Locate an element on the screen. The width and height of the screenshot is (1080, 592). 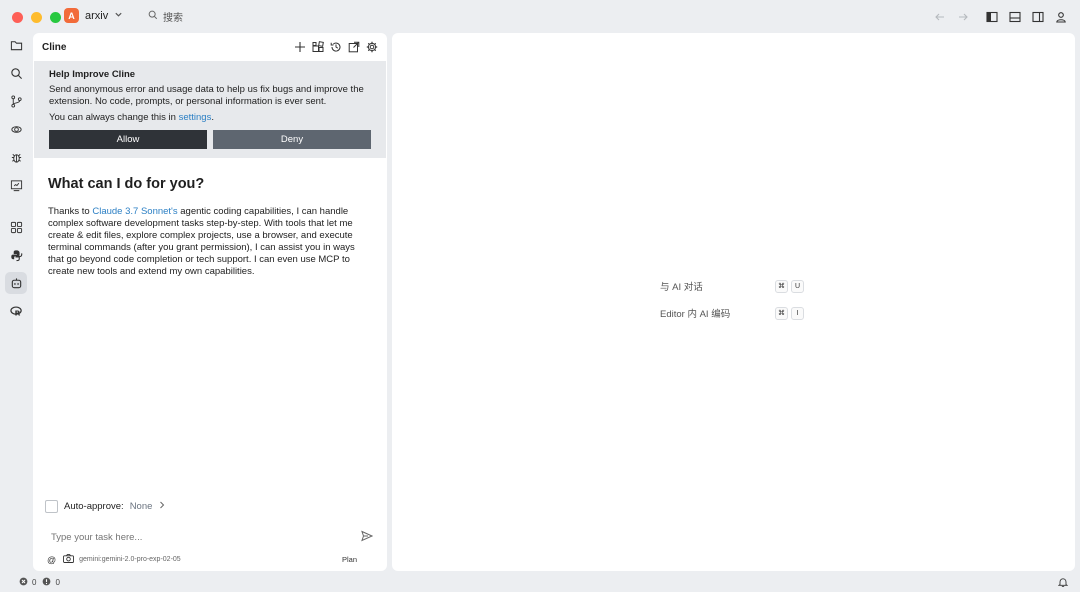
welcome-heading: What can I do for you? is located at coordinates (126, 184).